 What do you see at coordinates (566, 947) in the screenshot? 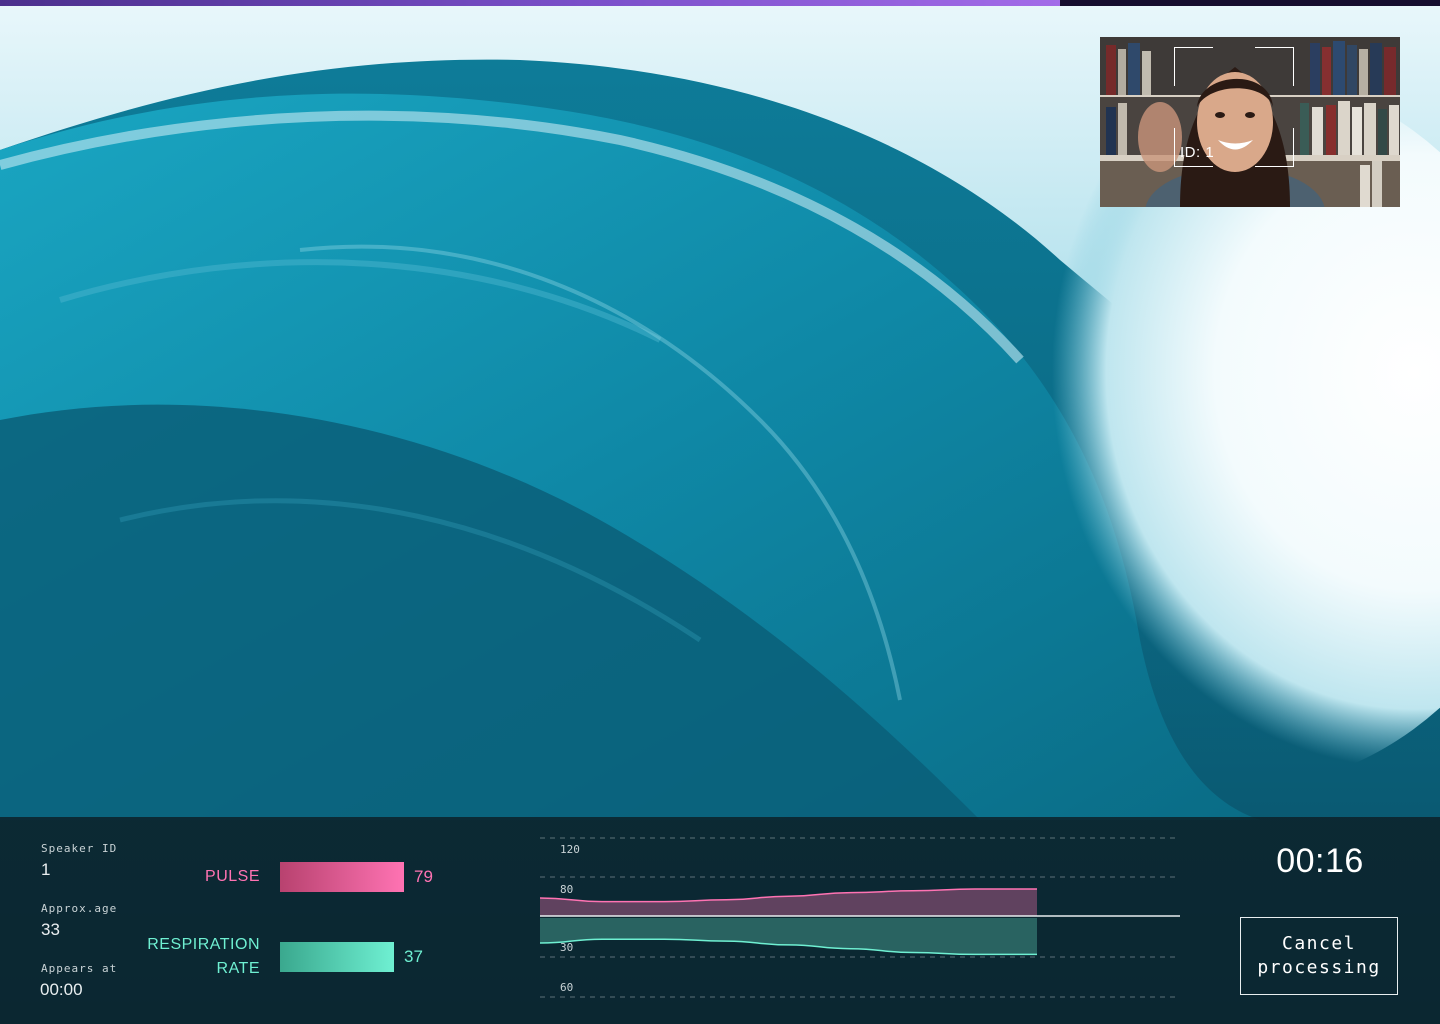
I see `chart-tick-label: 30` at bounding box center [566, 947].